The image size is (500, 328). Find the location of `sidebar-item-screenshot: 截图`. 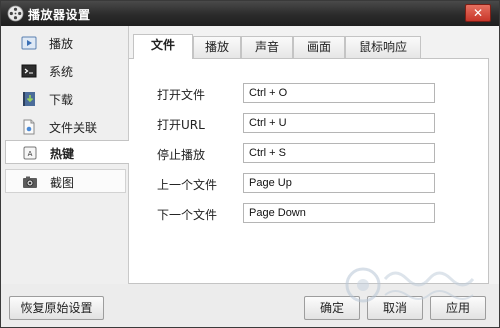

sidebar-item-screenshot: 截图 is located at coordinates (65, 181).